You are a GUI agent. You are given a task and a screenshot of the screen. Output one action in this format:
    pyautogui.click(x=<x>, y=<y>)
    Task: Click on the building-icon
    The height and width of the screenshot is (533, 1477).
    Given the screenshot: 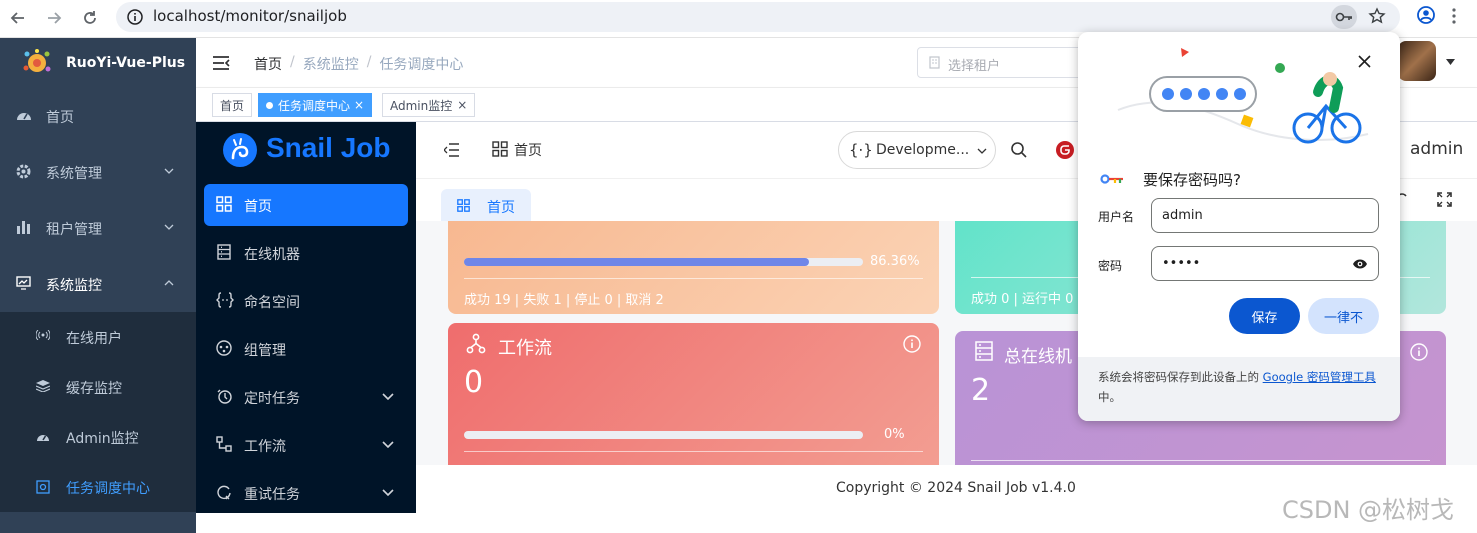 What is the action you would take?
    pyautogui.click(x=934, y=62)
    